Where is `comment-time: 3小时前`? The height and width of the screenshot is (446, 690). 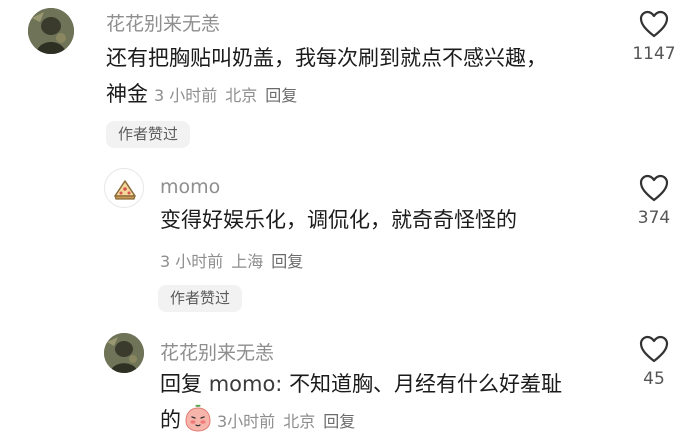 comment-time: 3小时前 is located at coordinates (246, 421).